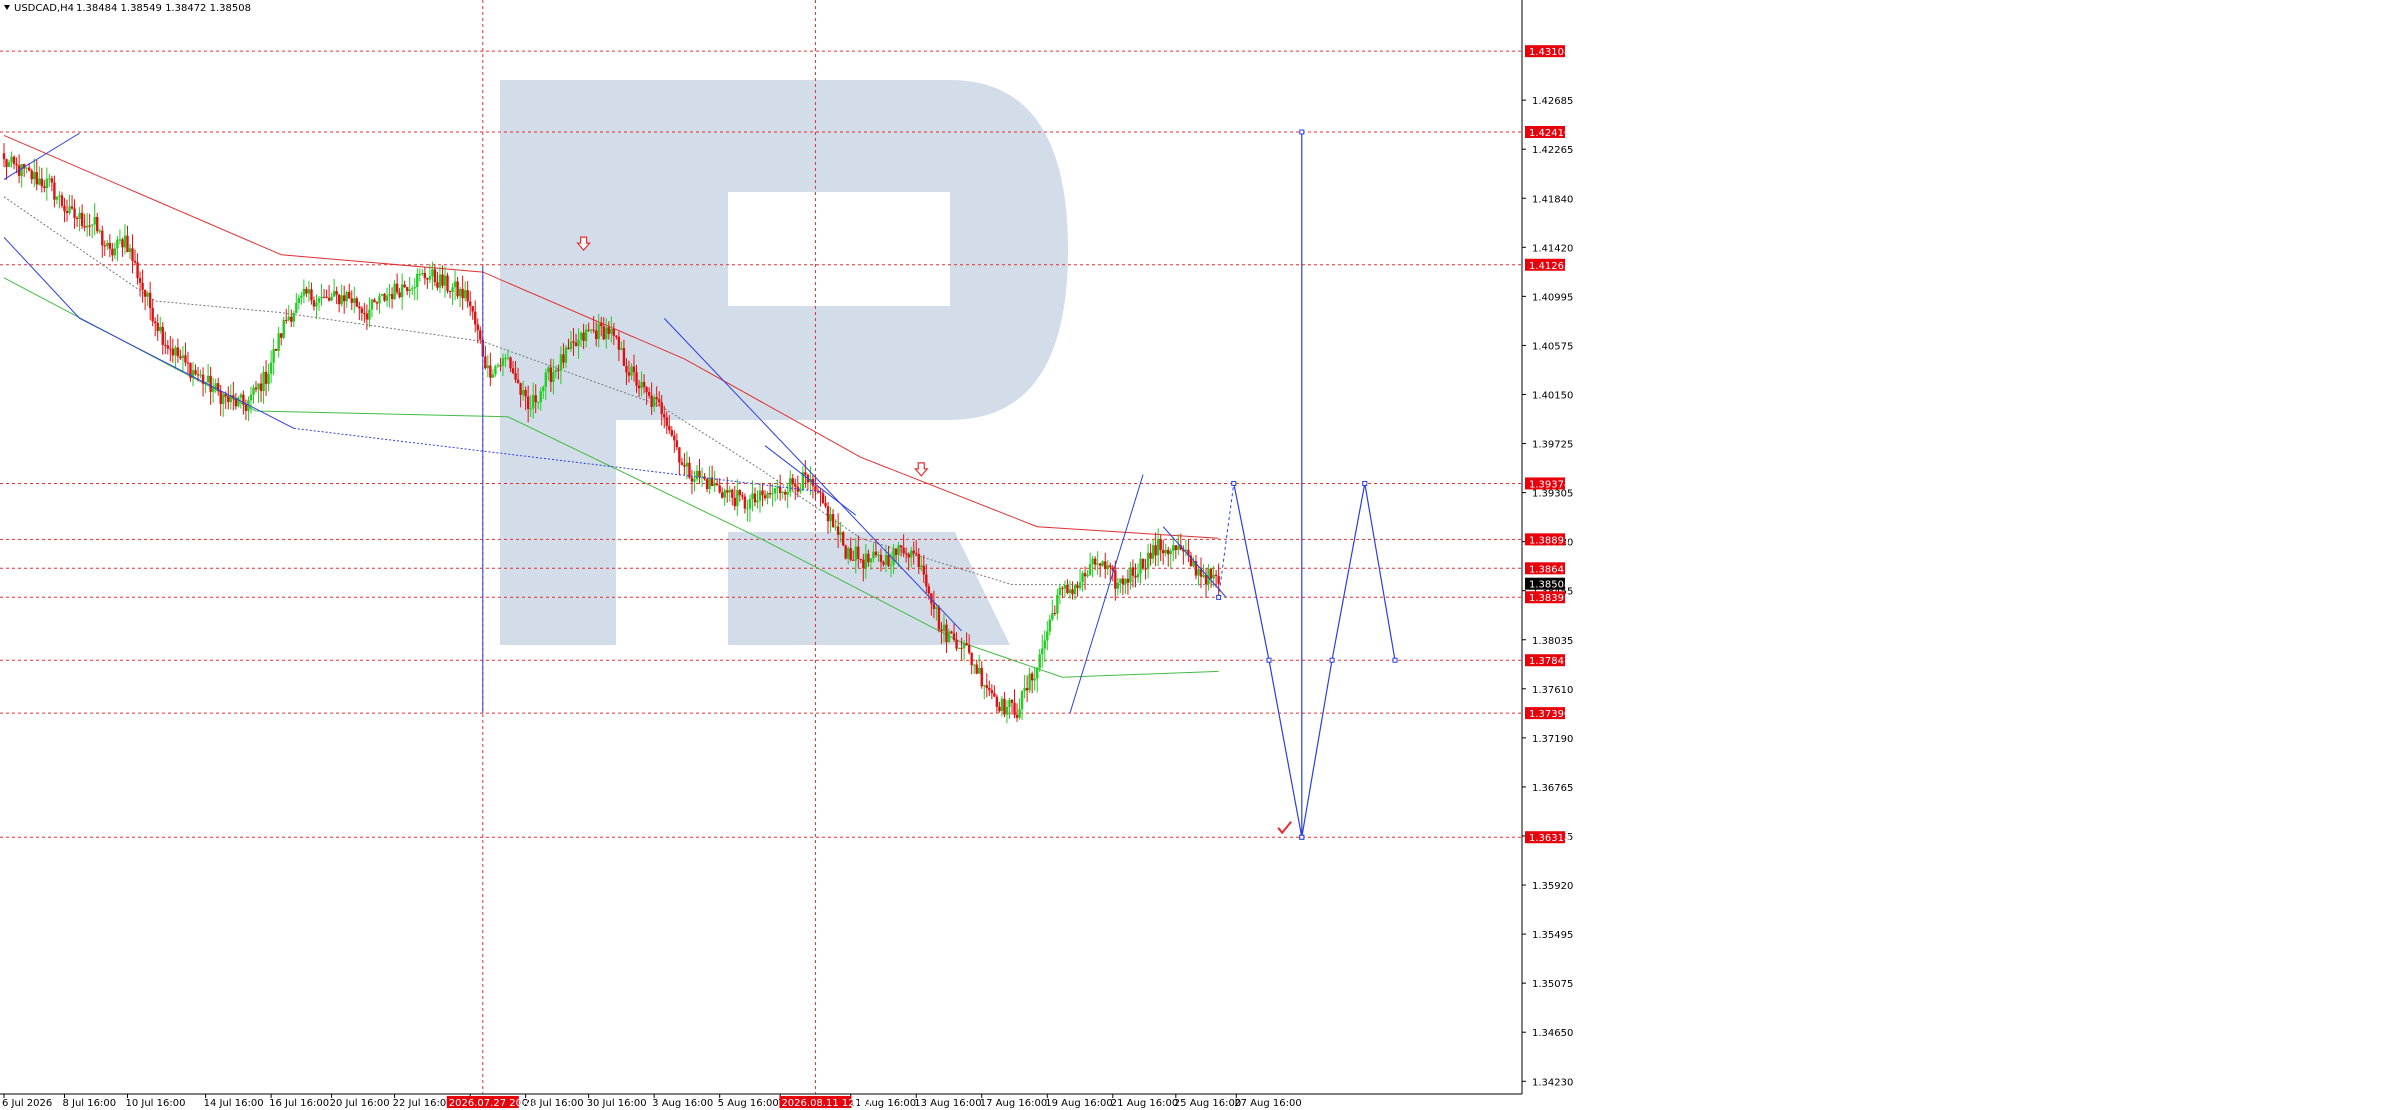  Describe the element at coordinates (1549, 540) in the screenshot. I see `level-price-tag-label: 1.38891` at that location.